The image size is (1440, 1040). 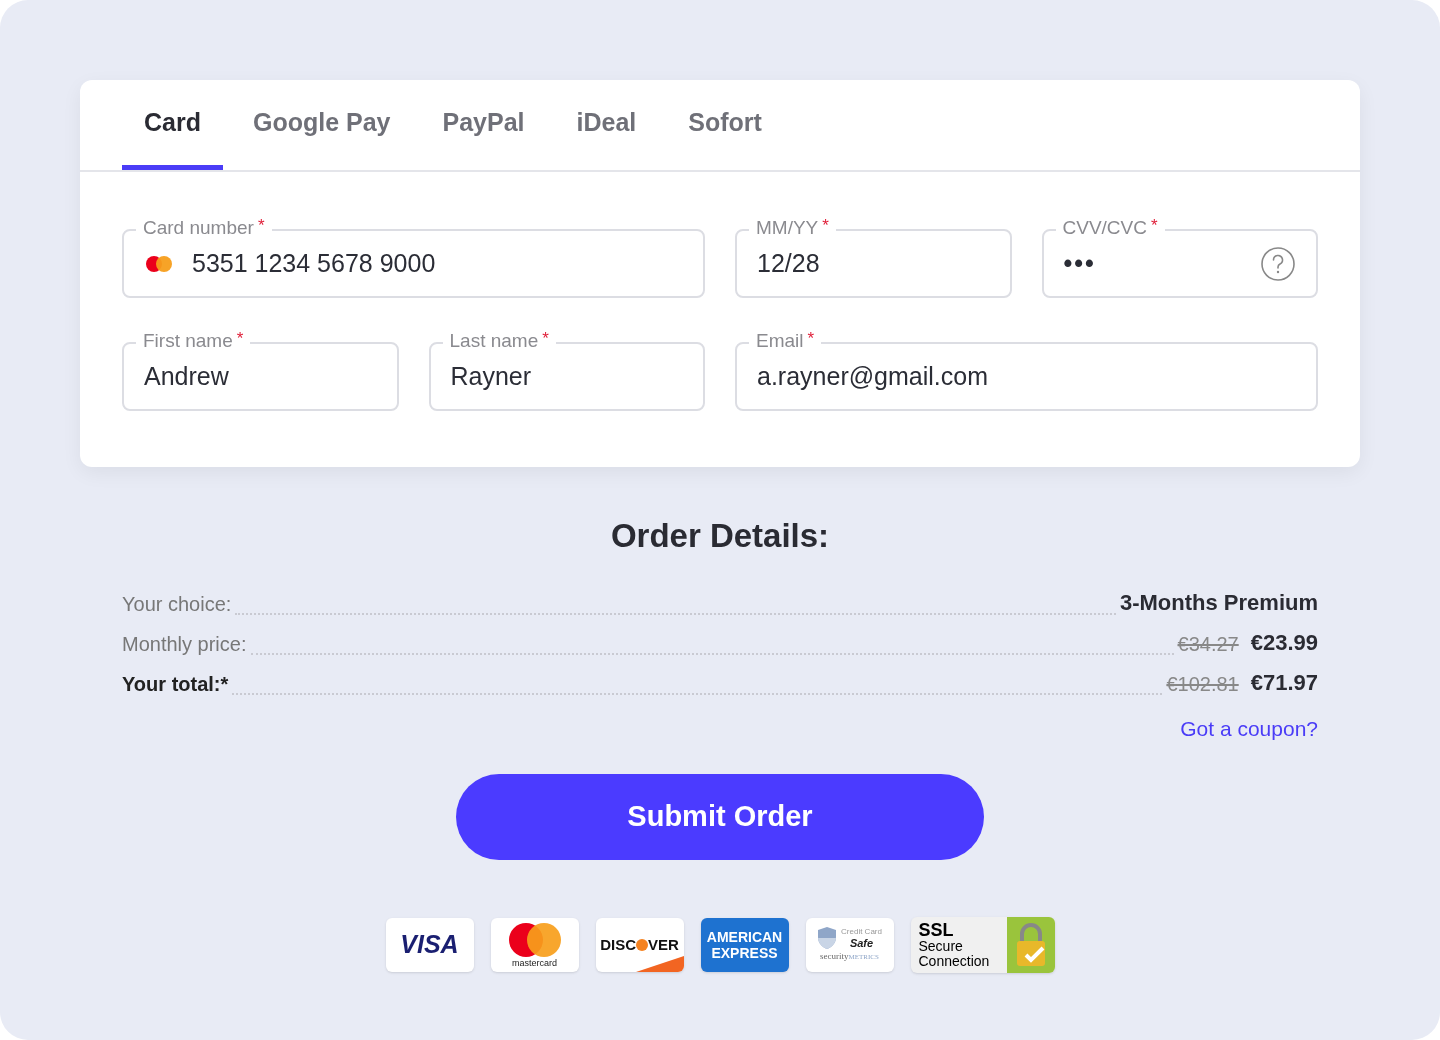 I want to click on payment-tab: PayPal, so click(x=483, y=125).